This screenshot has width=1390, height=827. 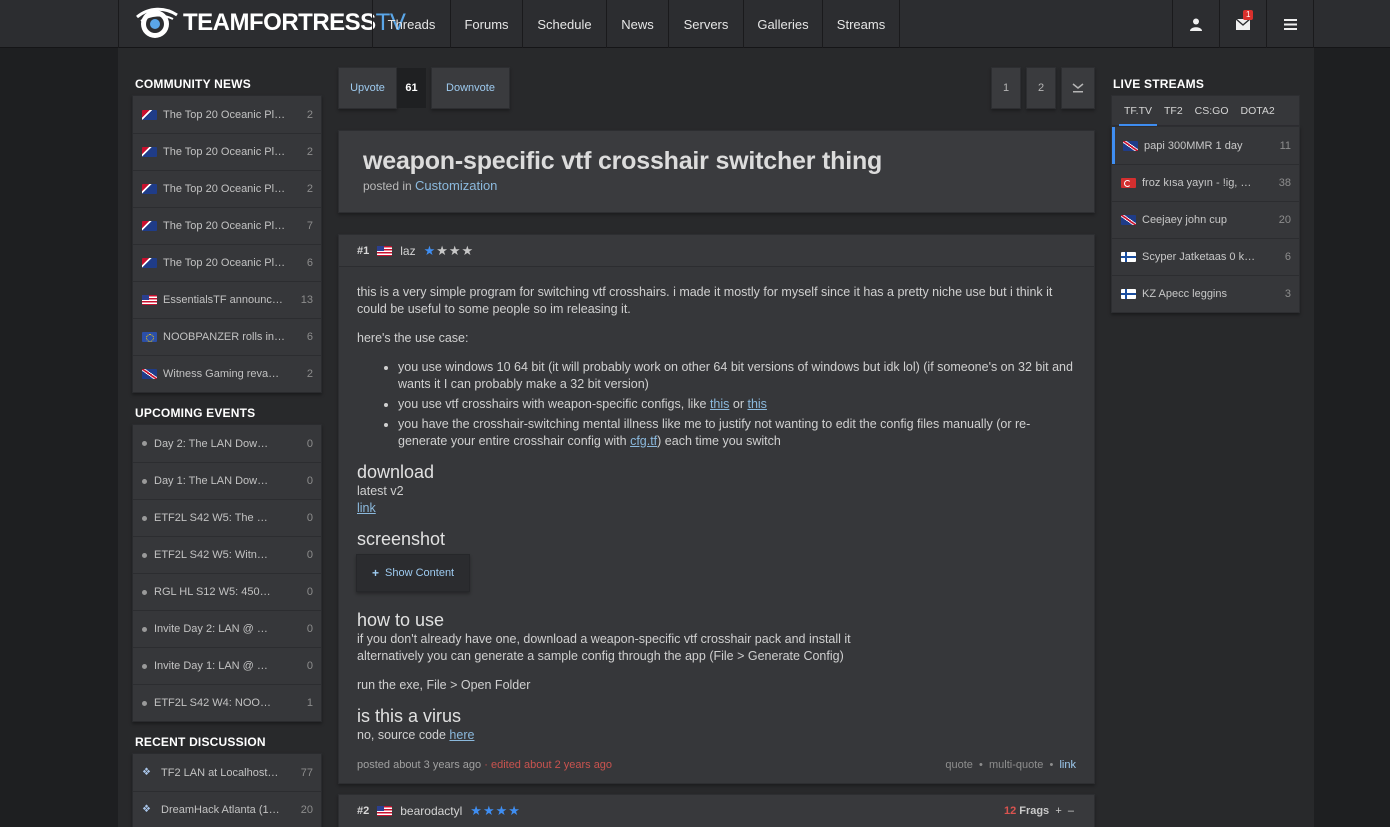 What do you see at coordinates (411, 24) in the screenshot?
I see `nav-threads: Threads` at bounding box center [411, 24].